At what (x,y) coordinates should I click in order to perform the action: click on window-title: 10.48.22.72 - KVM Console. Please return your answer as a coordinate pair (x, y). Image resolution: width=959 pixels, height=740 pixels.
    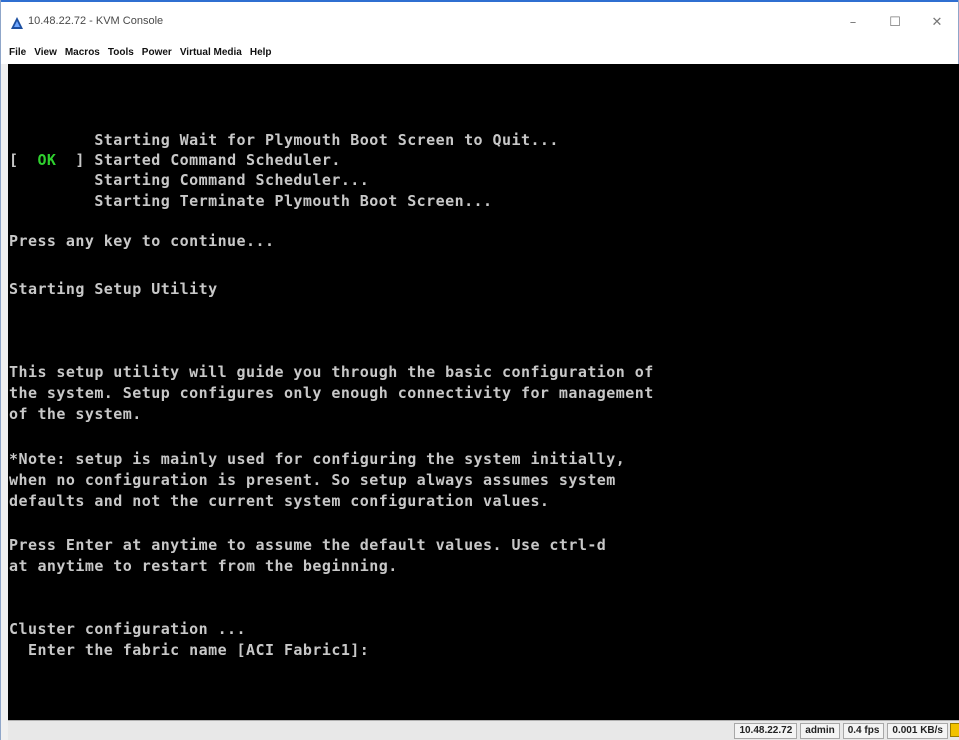
    Looking at the image, I should click on (96, 21).